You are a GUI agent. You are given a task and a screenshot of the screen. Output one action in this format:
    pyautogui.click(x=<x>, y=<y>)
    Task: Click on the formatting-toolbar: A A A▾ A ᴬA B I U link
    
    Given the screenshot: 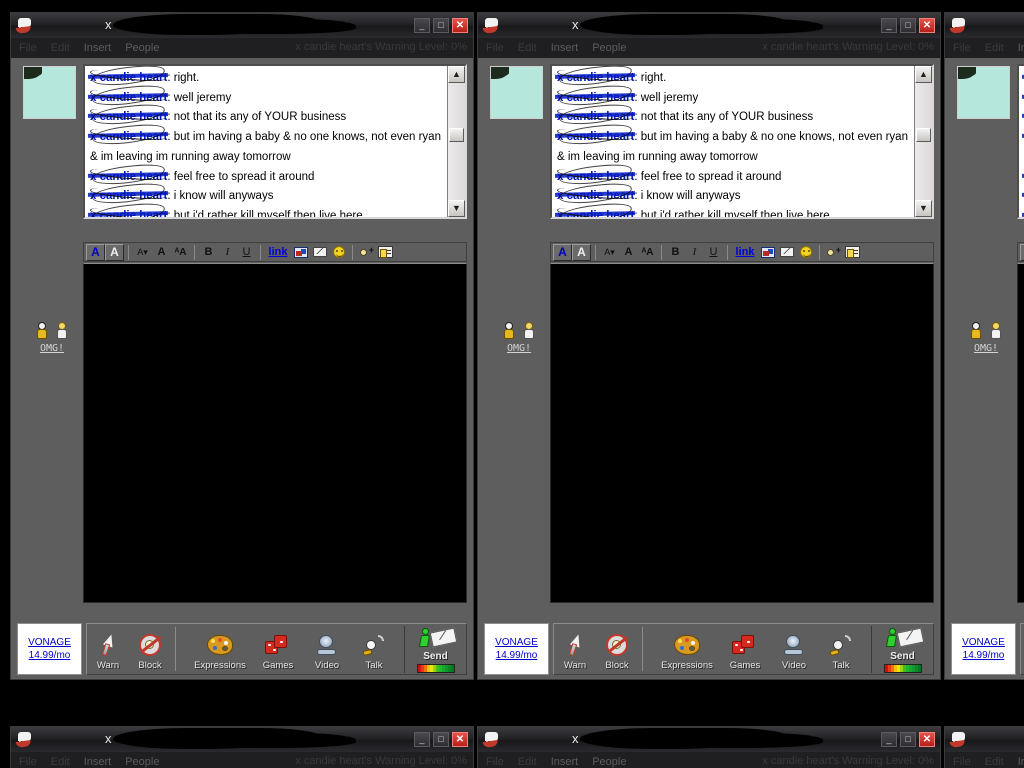 What is the action you would take?
    pyautogui.click(x=742, y=252)
    